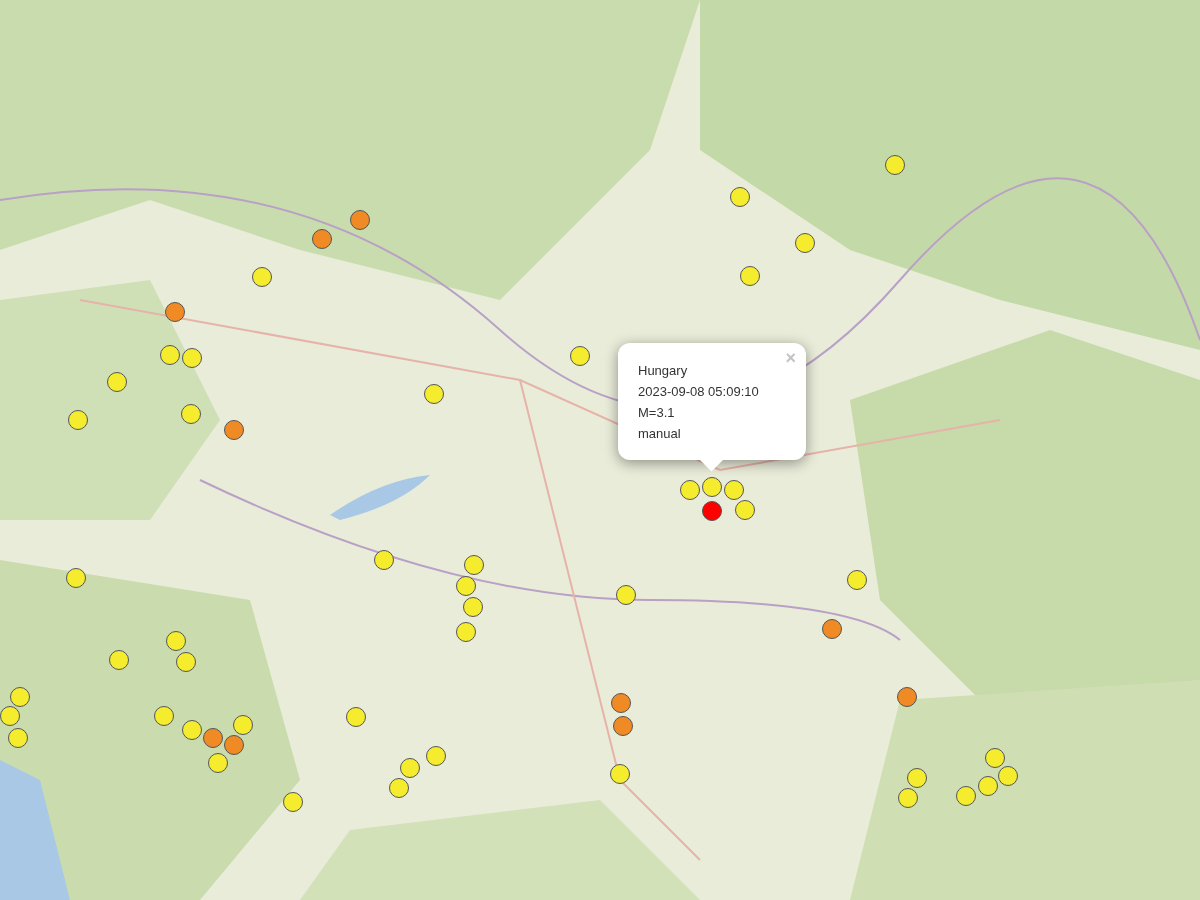 The width and height of the screenshot is (1200, 900). What do you see at coordinates (663, 371) in the screenshot?
I see `popup-text: Hungary` at bounding box center [663, 371].